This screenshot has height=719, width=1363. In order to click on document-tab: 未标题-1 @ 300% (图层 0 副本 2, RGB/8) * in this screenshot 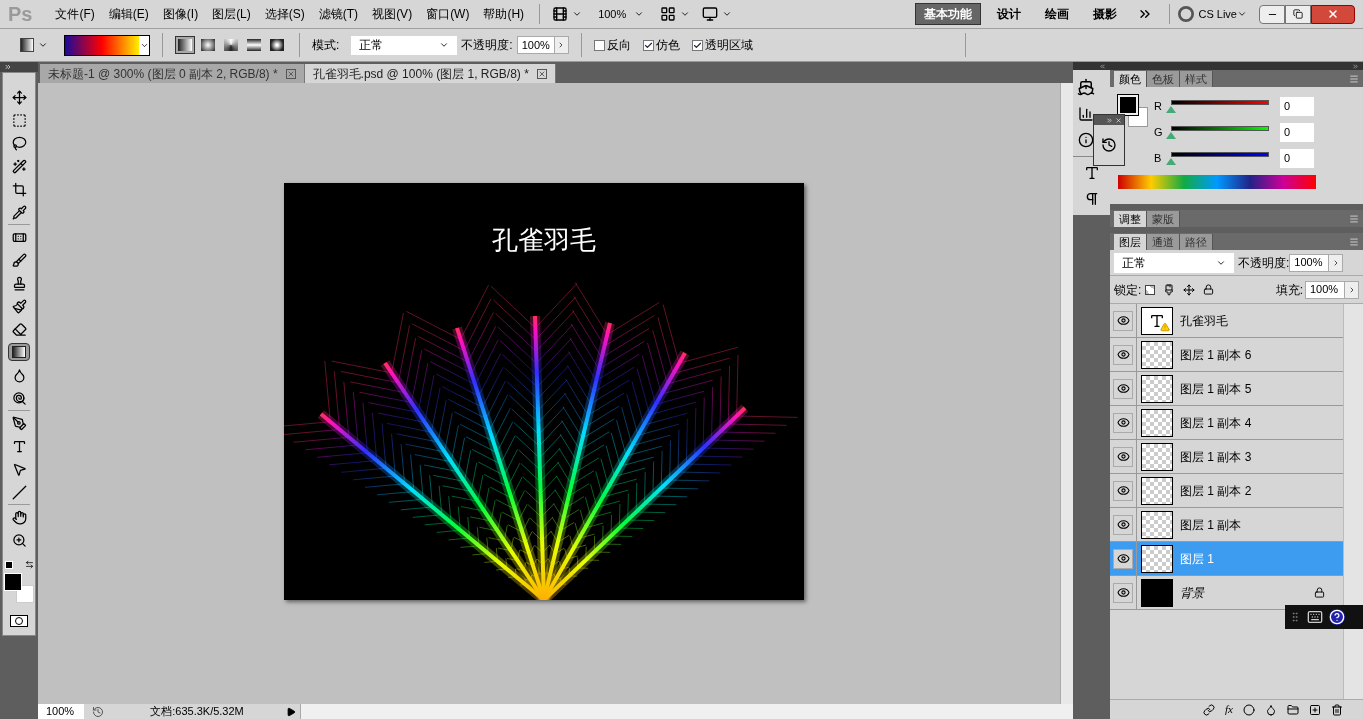, I will do `click(172, 73)`.